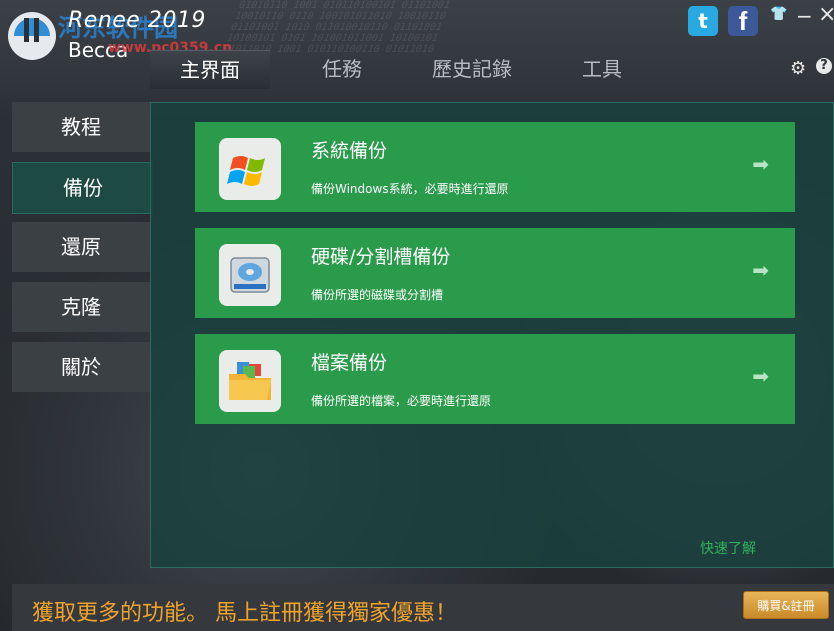 The height and width of the screenshot is (631, 834). Describe the element at coordinates (32, 36) in the screenshot. I see `app-logo-icon` at that location.